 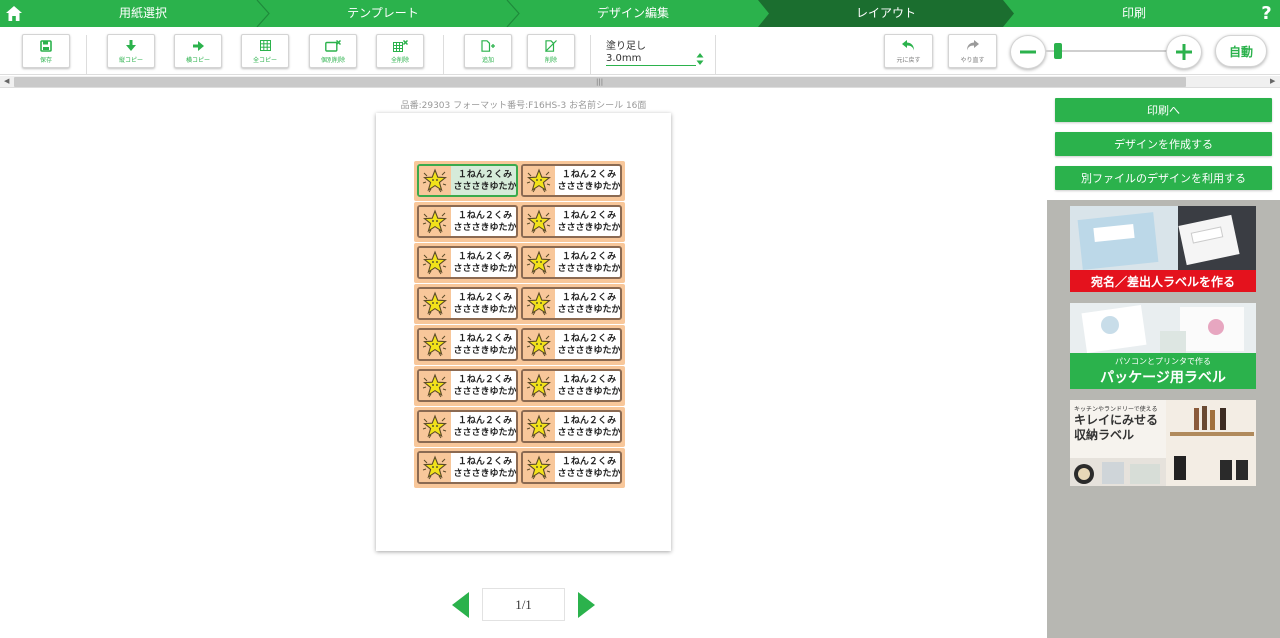 I want to click on name-label-13: １ねん２くみ さささきゆたか, so click(x=467, y=427).